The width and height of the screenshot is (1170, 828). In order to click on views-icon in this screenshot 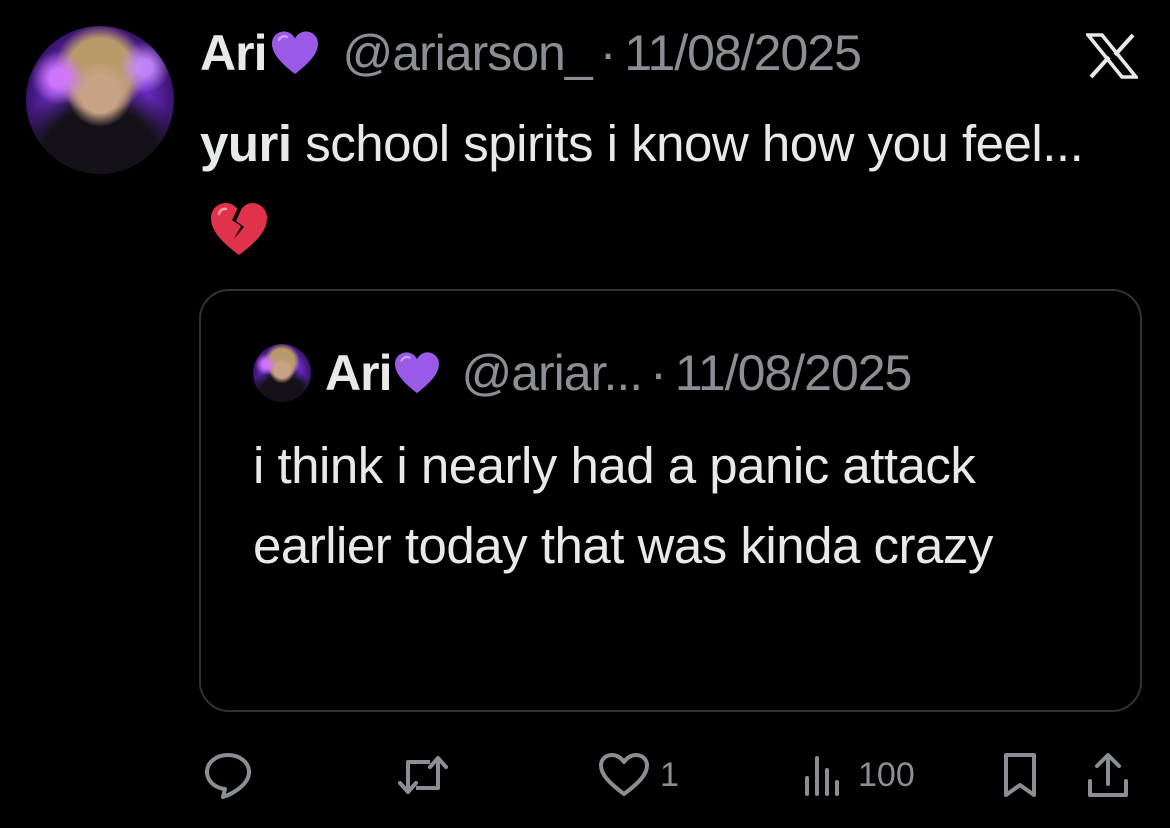, I will do `click(822, 776)`.